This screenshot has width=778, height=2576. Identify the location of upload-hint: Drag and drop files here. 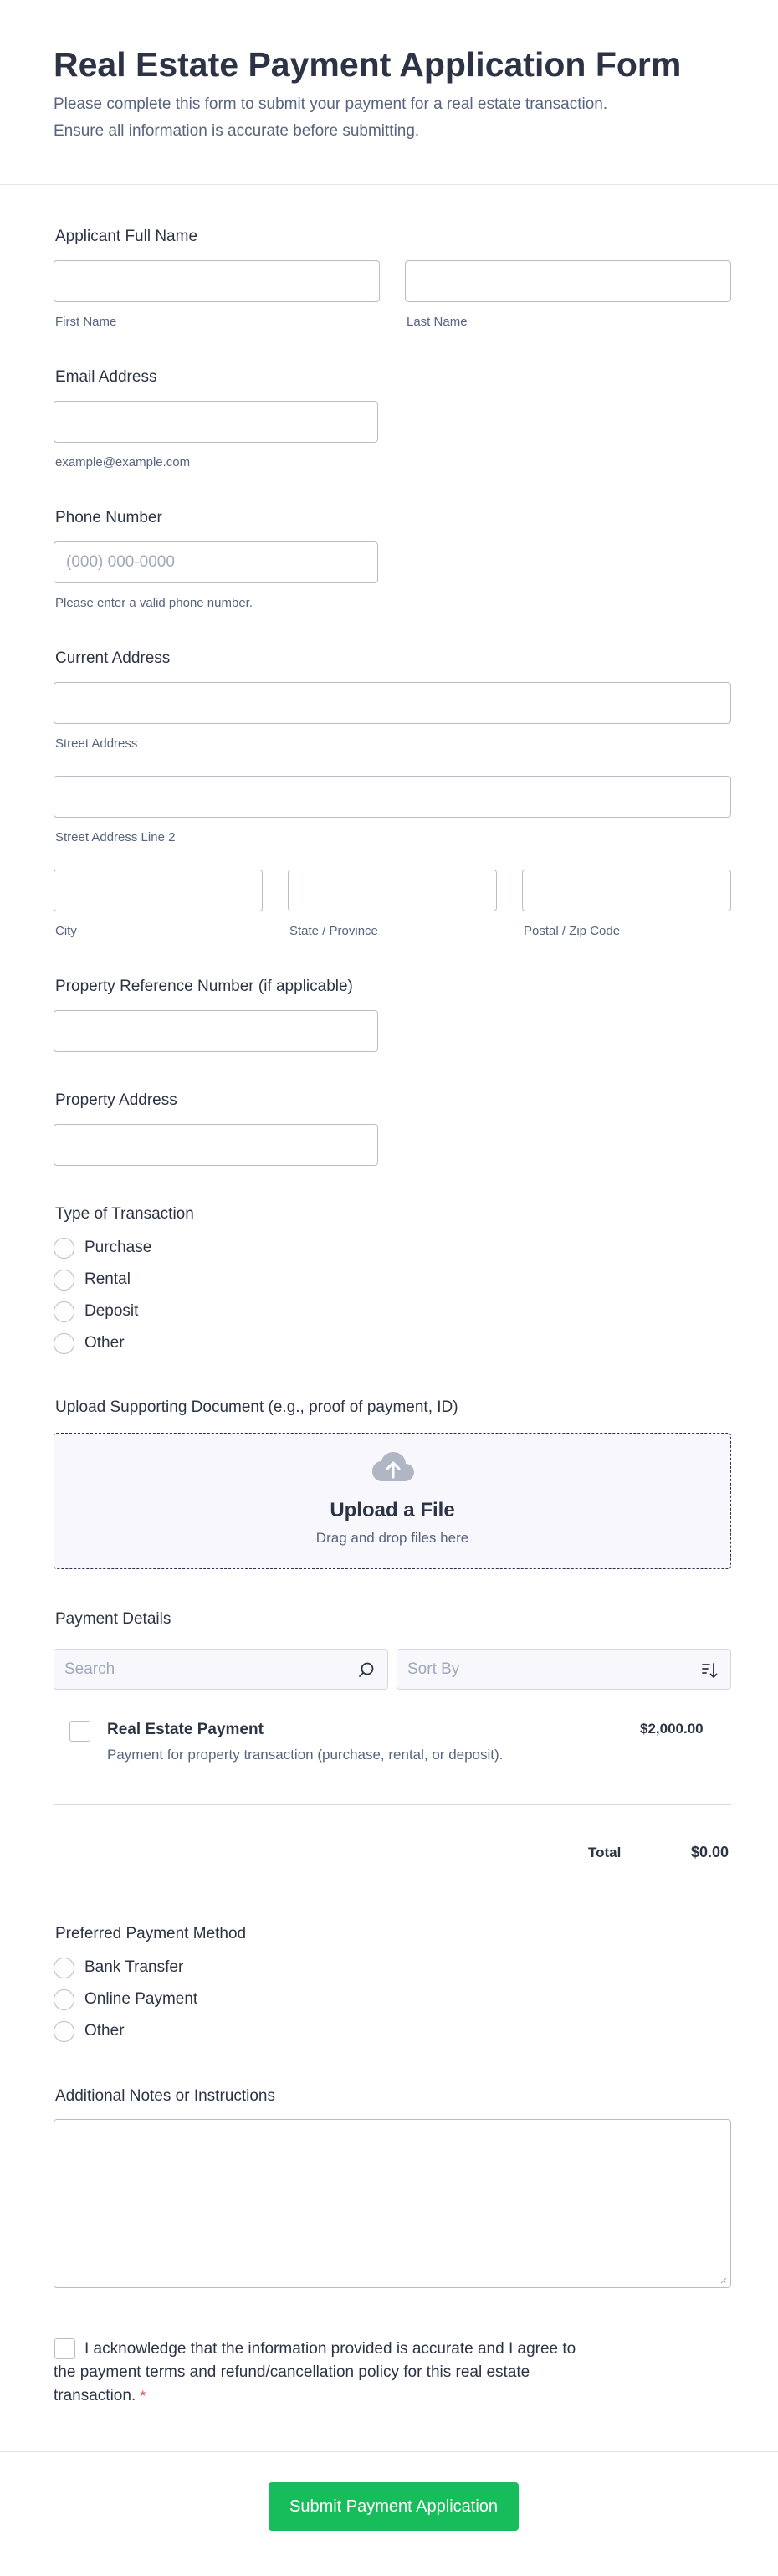
(392, 1538).